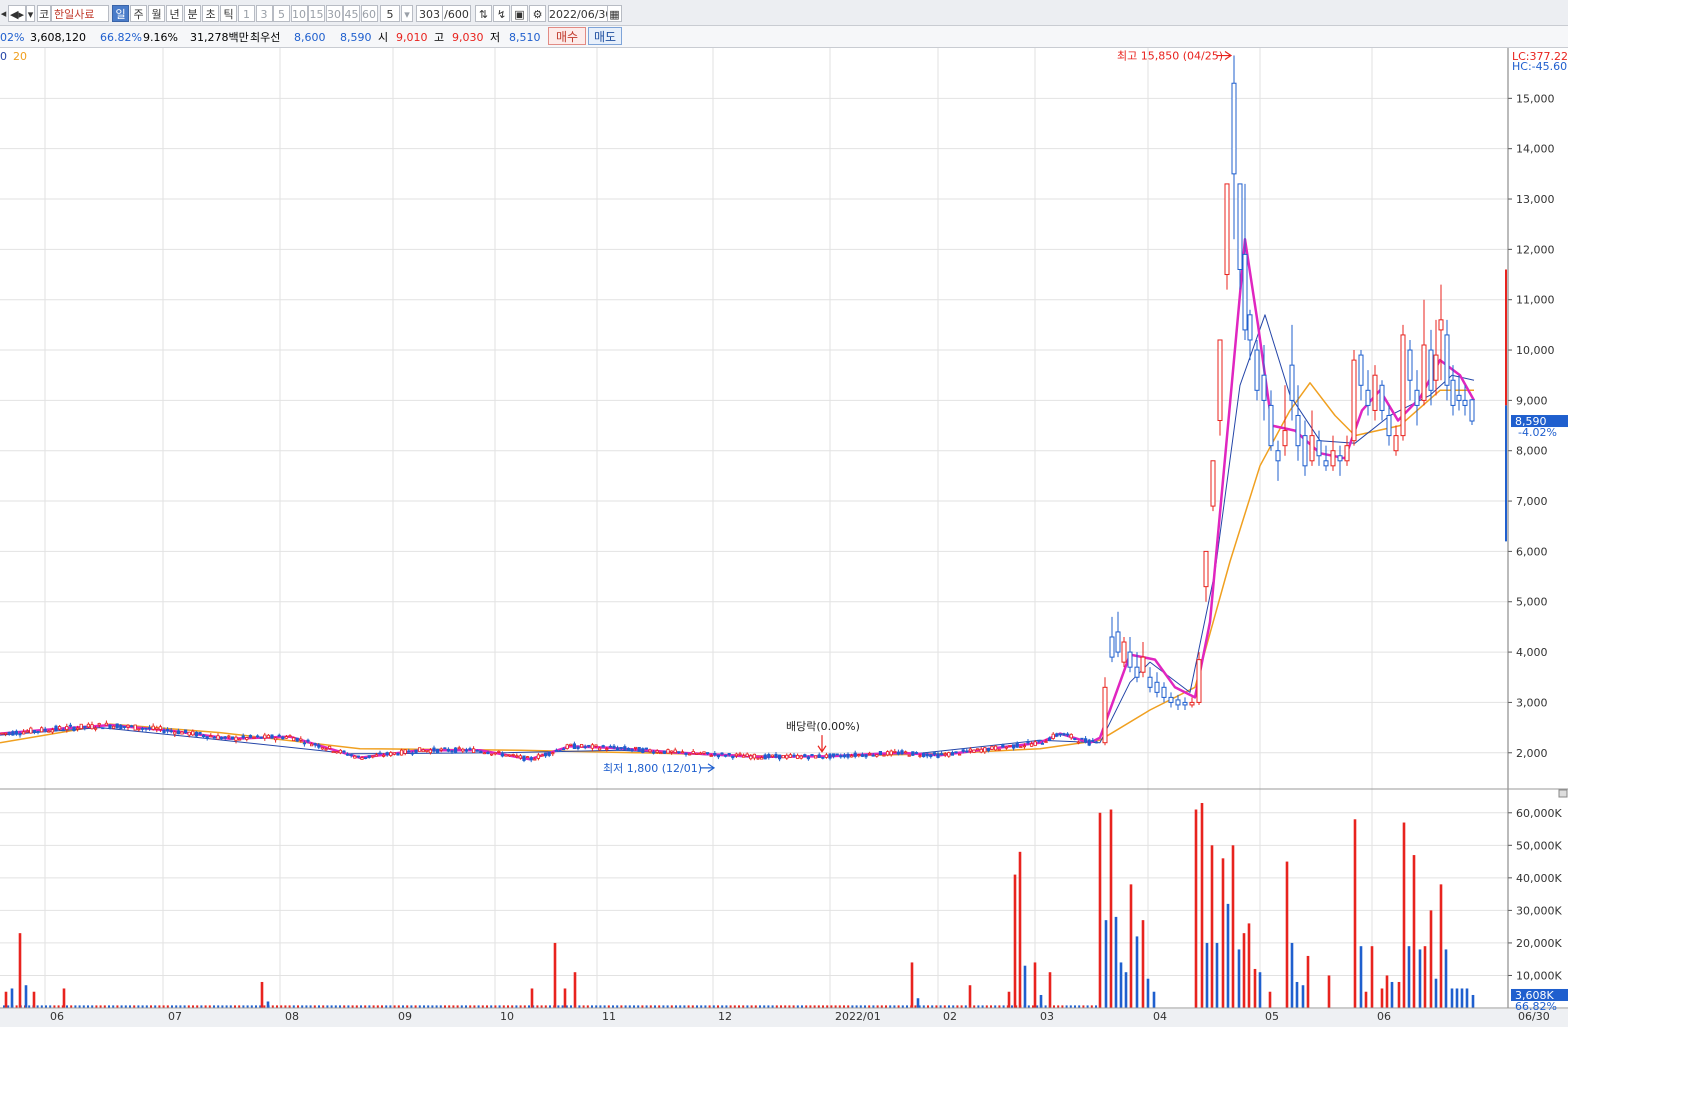 The image size is (1707, 1118). What do you see at coordinates (192, 13) in the screenshot?
I see `period-tab-분: 분` at bounding box center [192, 13].